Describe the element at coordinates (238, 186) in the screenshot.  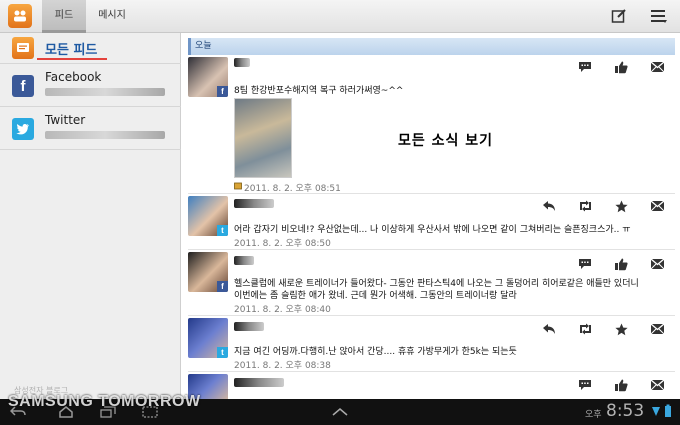
I see `photo-attachment-icon` at that location.